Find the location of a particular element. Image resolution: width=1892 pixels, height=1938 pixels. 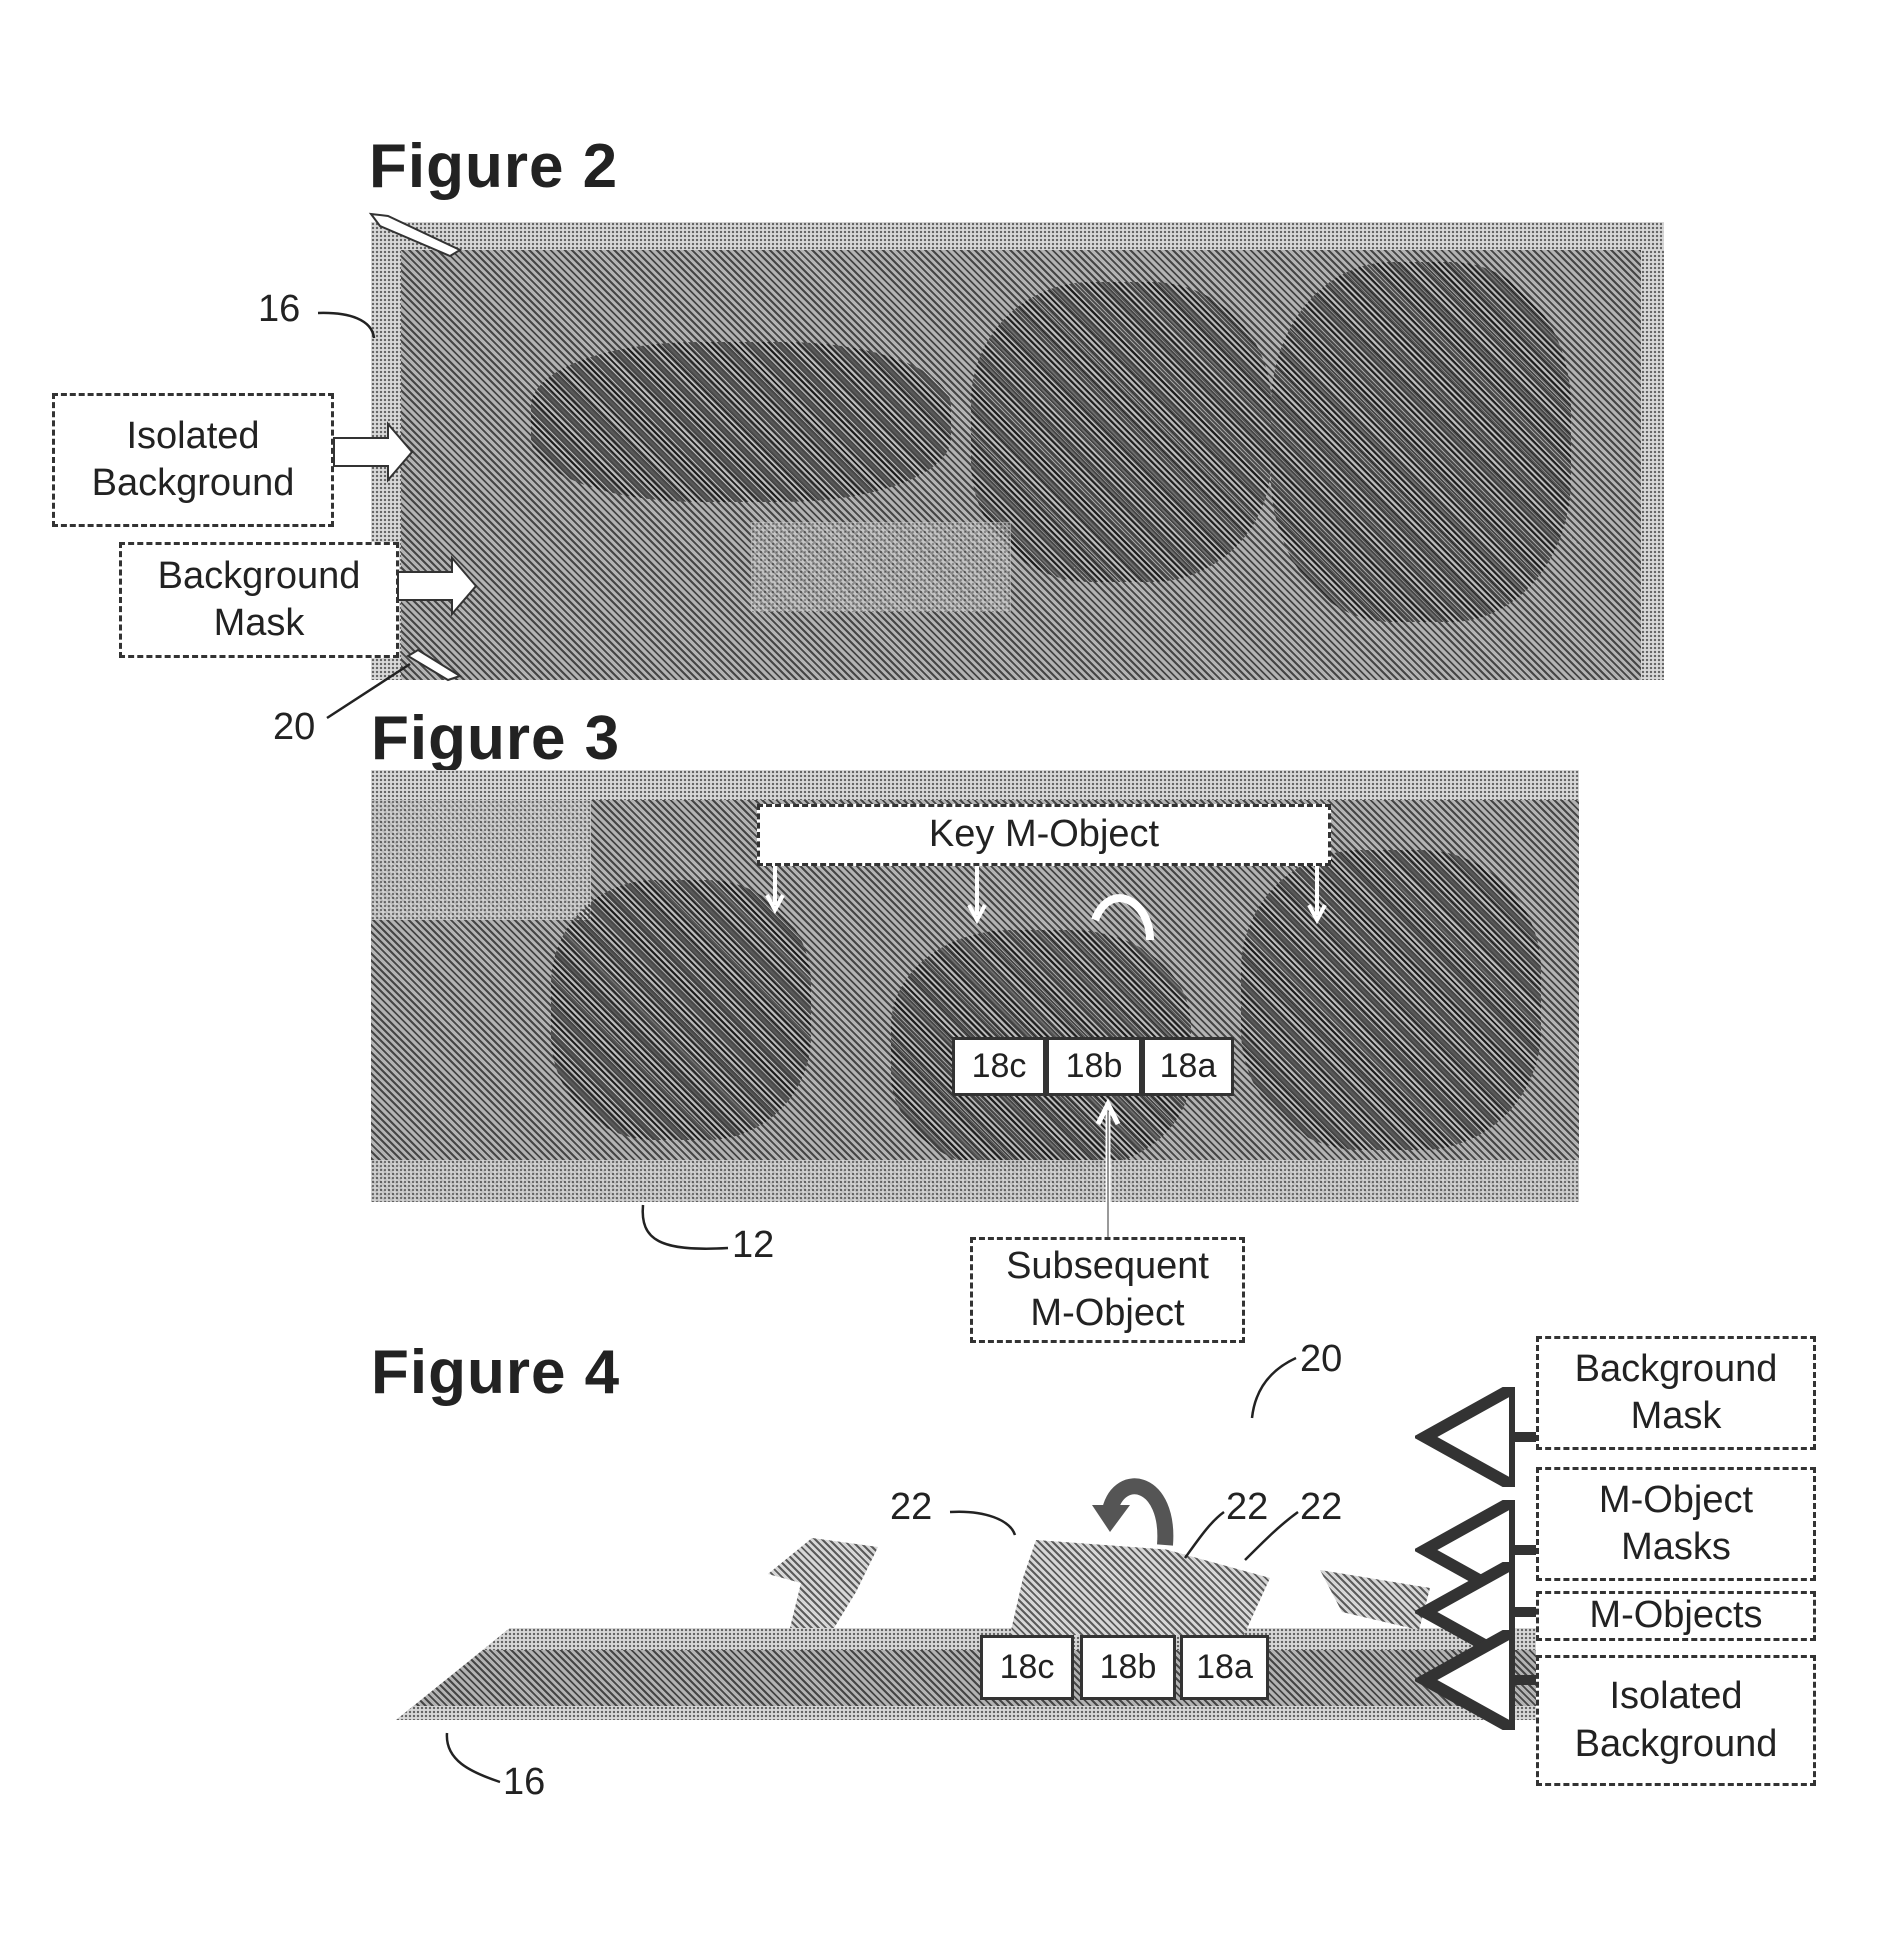

figure-3-object-18c: 18c is located at coordinates (999, 1066).